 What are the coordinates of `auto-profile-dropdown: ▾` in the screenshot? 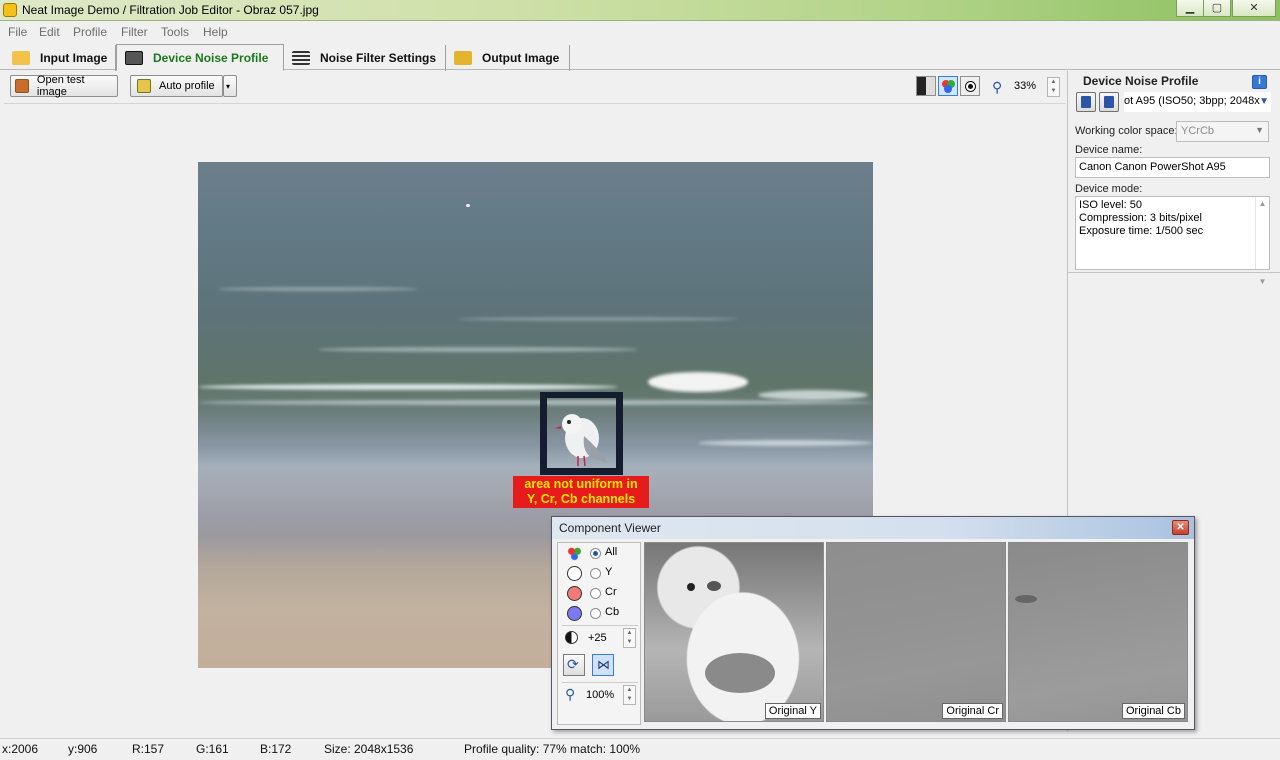 It's located at (230, 86).